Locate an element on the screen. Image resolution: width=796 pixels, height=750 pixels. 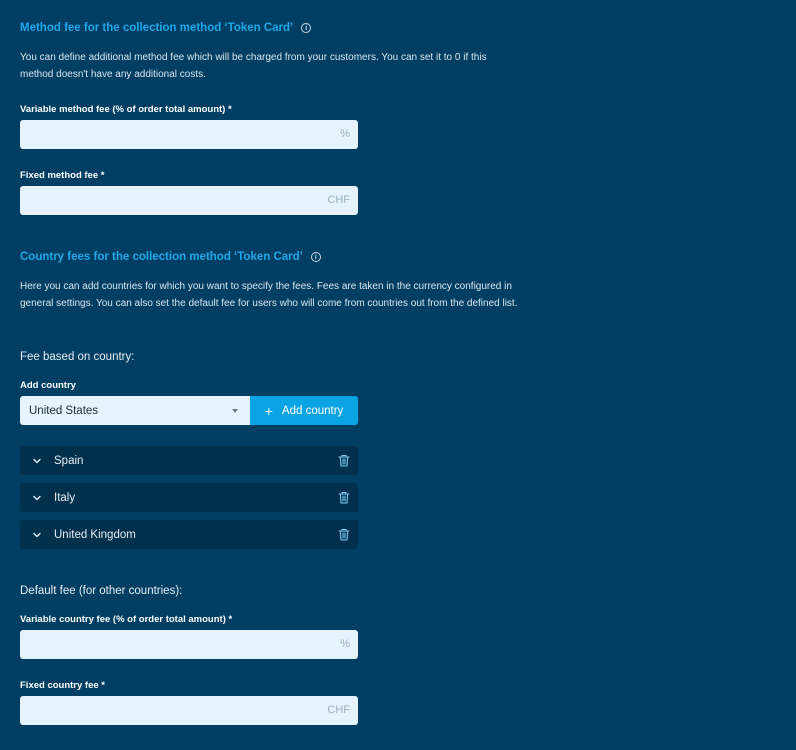
dropdown-caret-icon is located at coordinates (235, 411).